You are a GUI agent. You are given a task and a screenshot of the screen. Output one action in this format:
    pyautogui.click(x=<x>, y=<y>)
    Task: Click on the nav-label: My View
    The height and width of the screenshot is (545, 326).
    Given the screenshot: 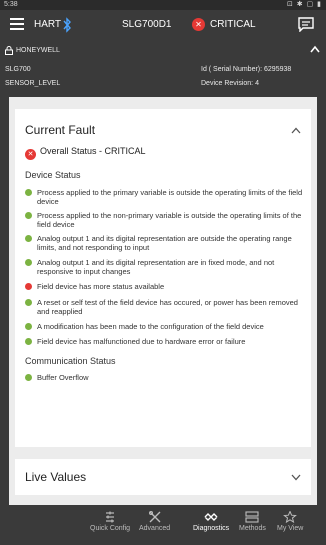 What is the action you would take?
    pyautogui.click(x=290, y=528)
    